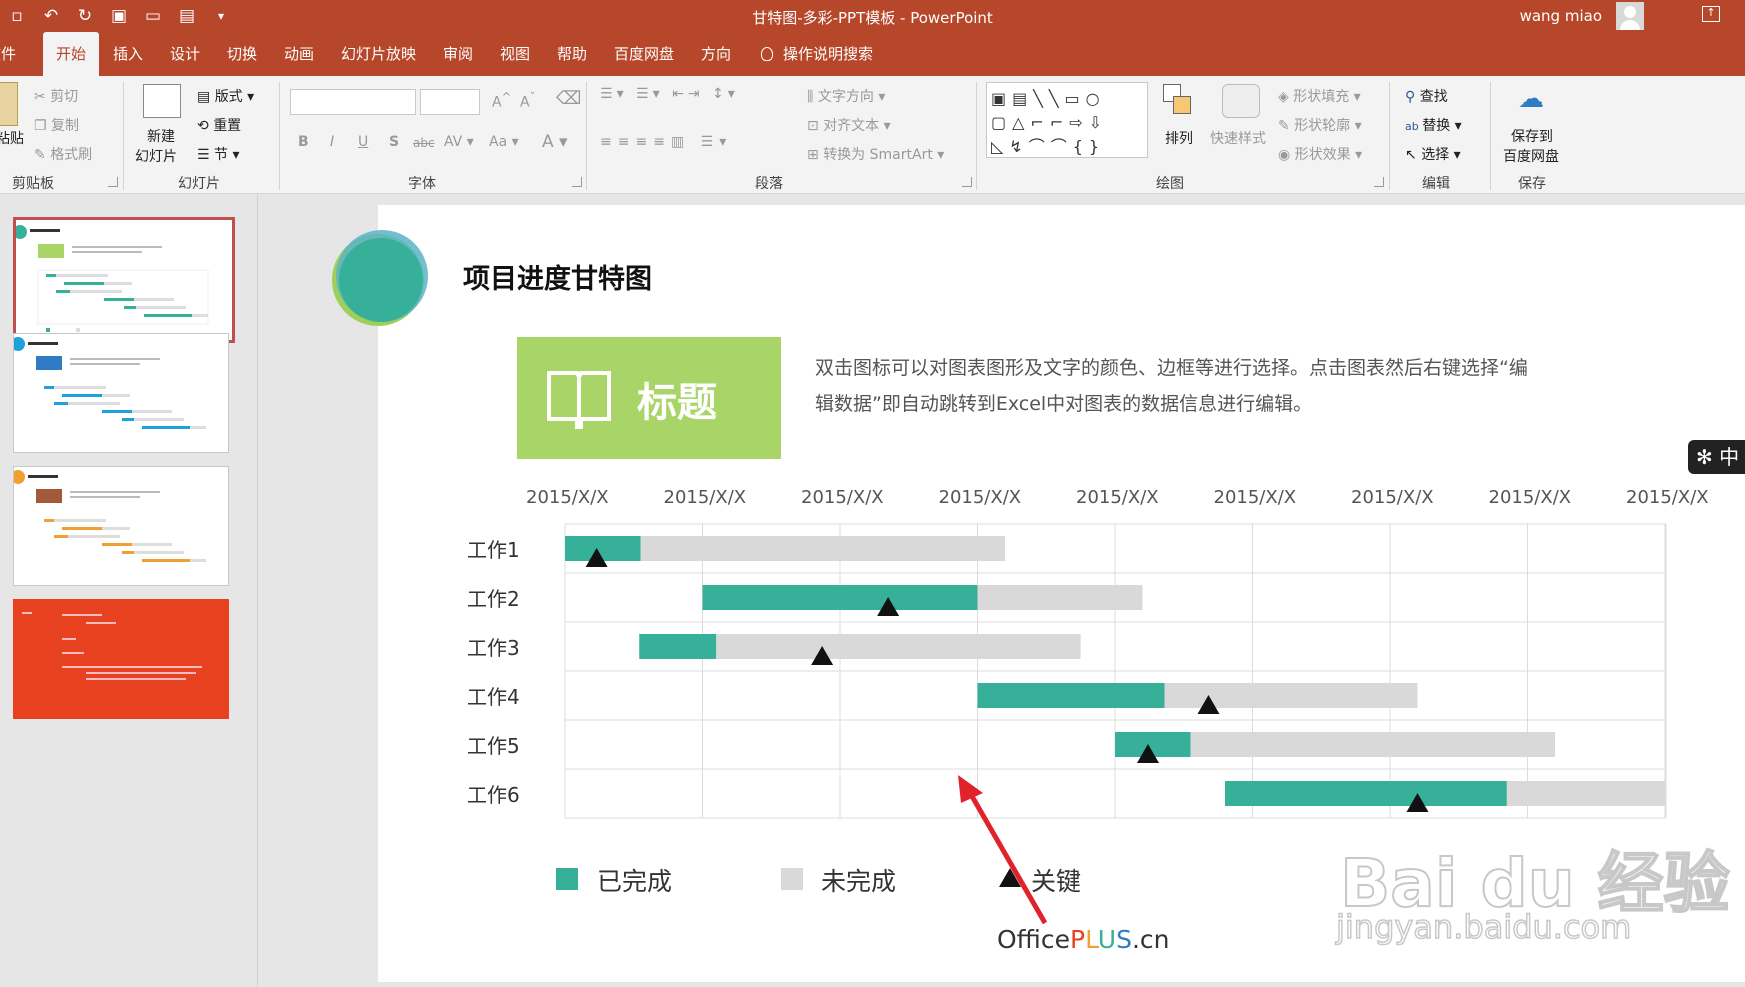 This screenshot has width=1745, height=987. I want to click on annotation-arrow, so click(1003, 850).